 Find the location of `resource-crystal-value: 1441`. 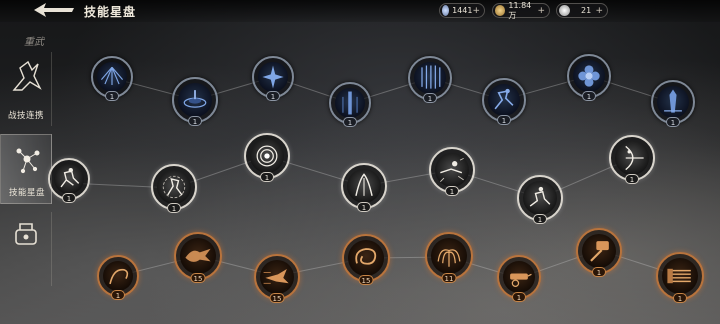

resource-crystal-value: 1441 is located at coordinates (462, 10).